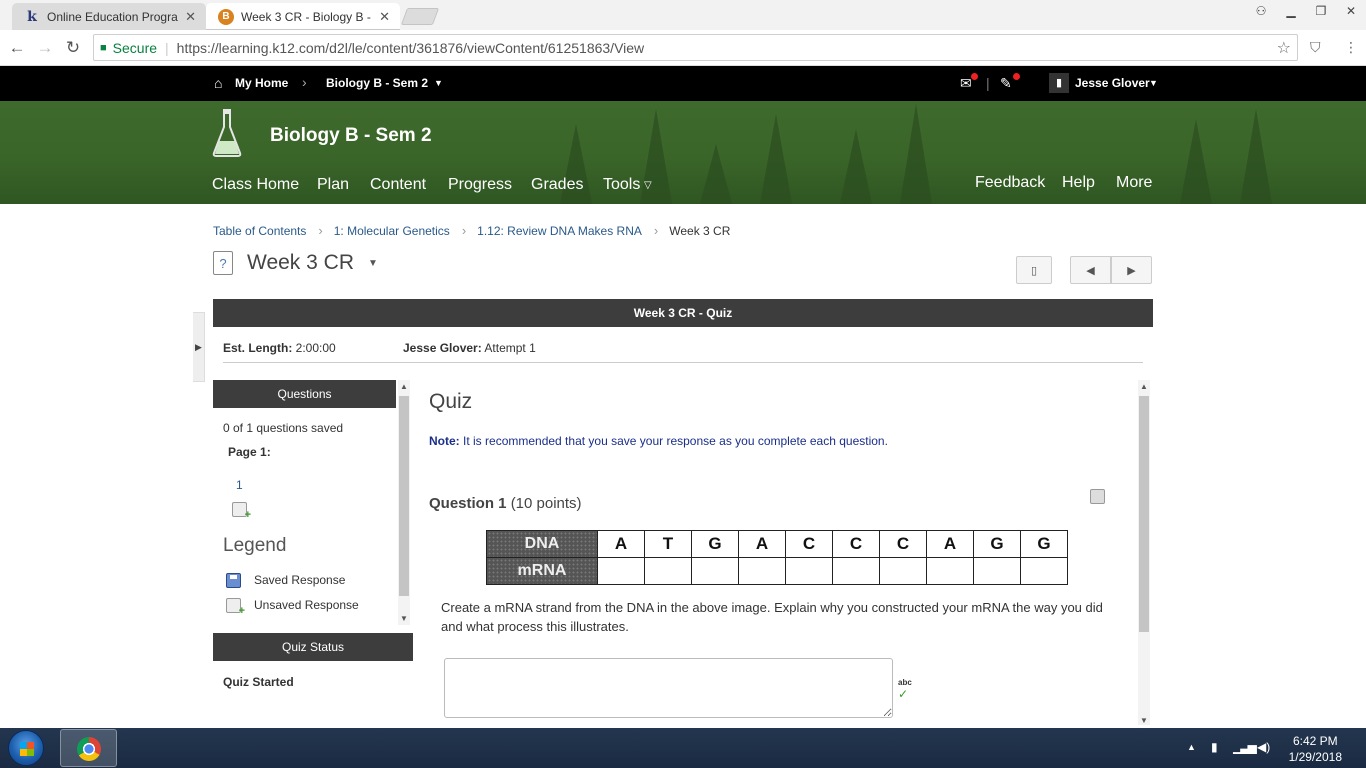 The width and height of the screenshot is (1366, 768). Describe the element at coordinates (480, 185) in the screenshot. I see `nav-progress: Progress` at that location.